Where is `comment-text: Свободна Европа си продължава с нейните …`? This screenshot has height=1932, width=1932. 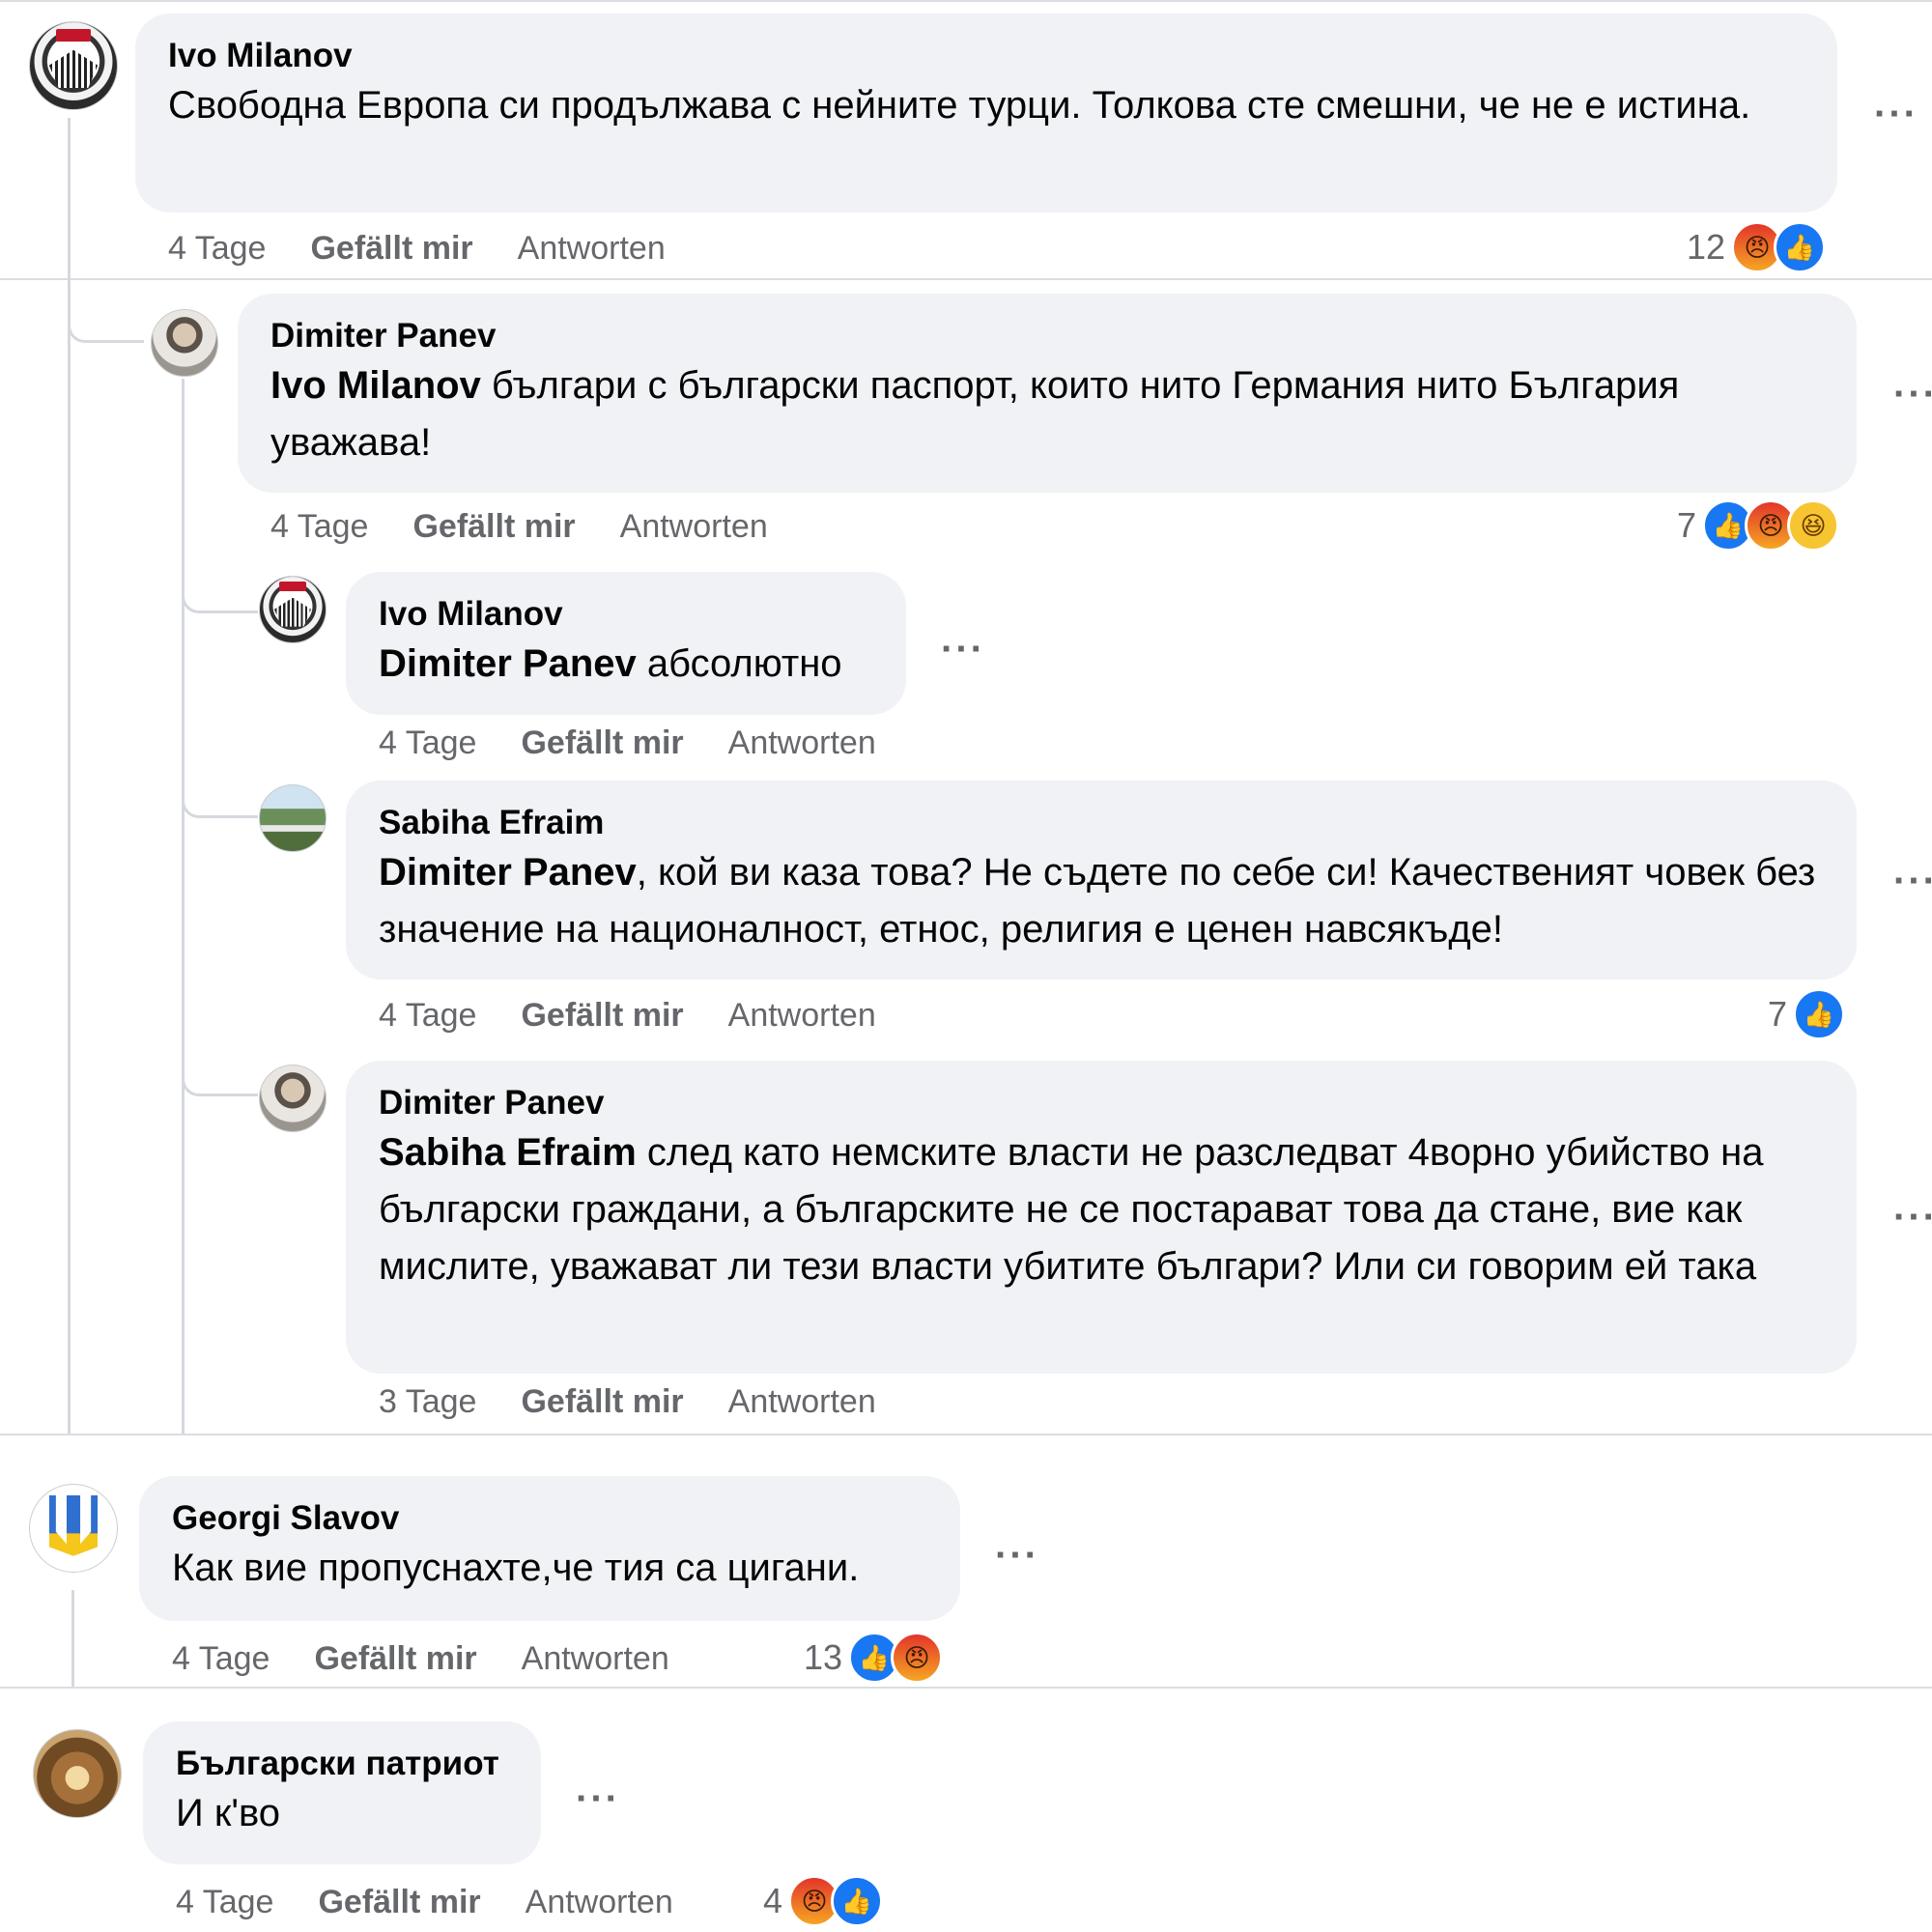 comment-text: Свободна Европа си продължава с нейните … is located at coordinates (959, 105).